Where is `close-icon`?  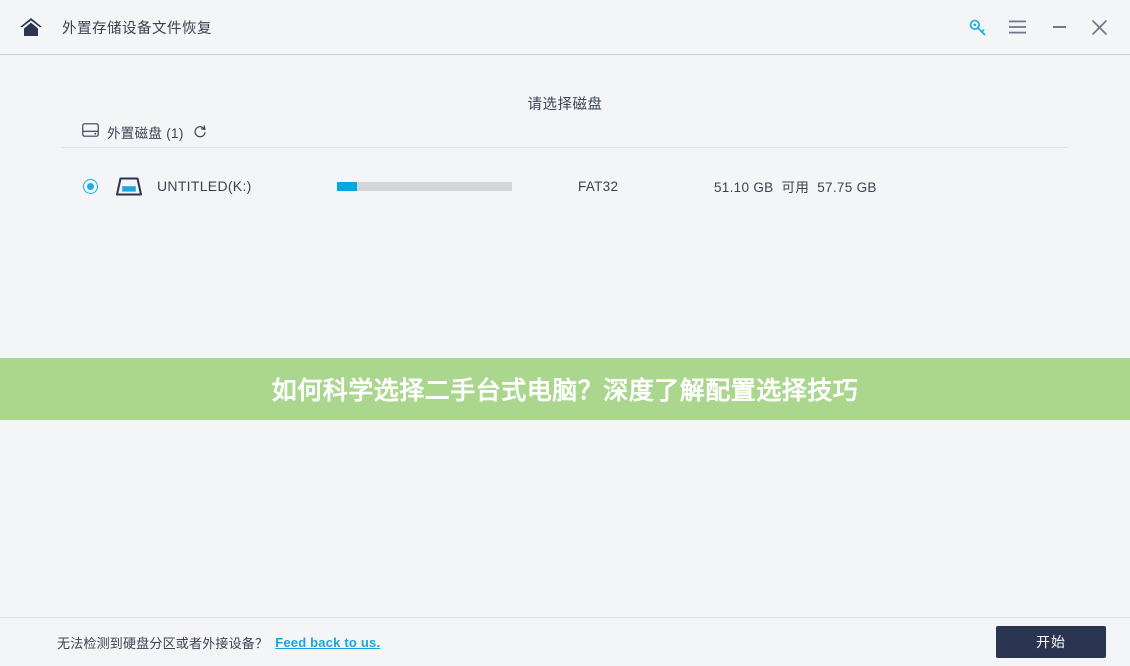
close-icon is located at coordinates (1099, 27).